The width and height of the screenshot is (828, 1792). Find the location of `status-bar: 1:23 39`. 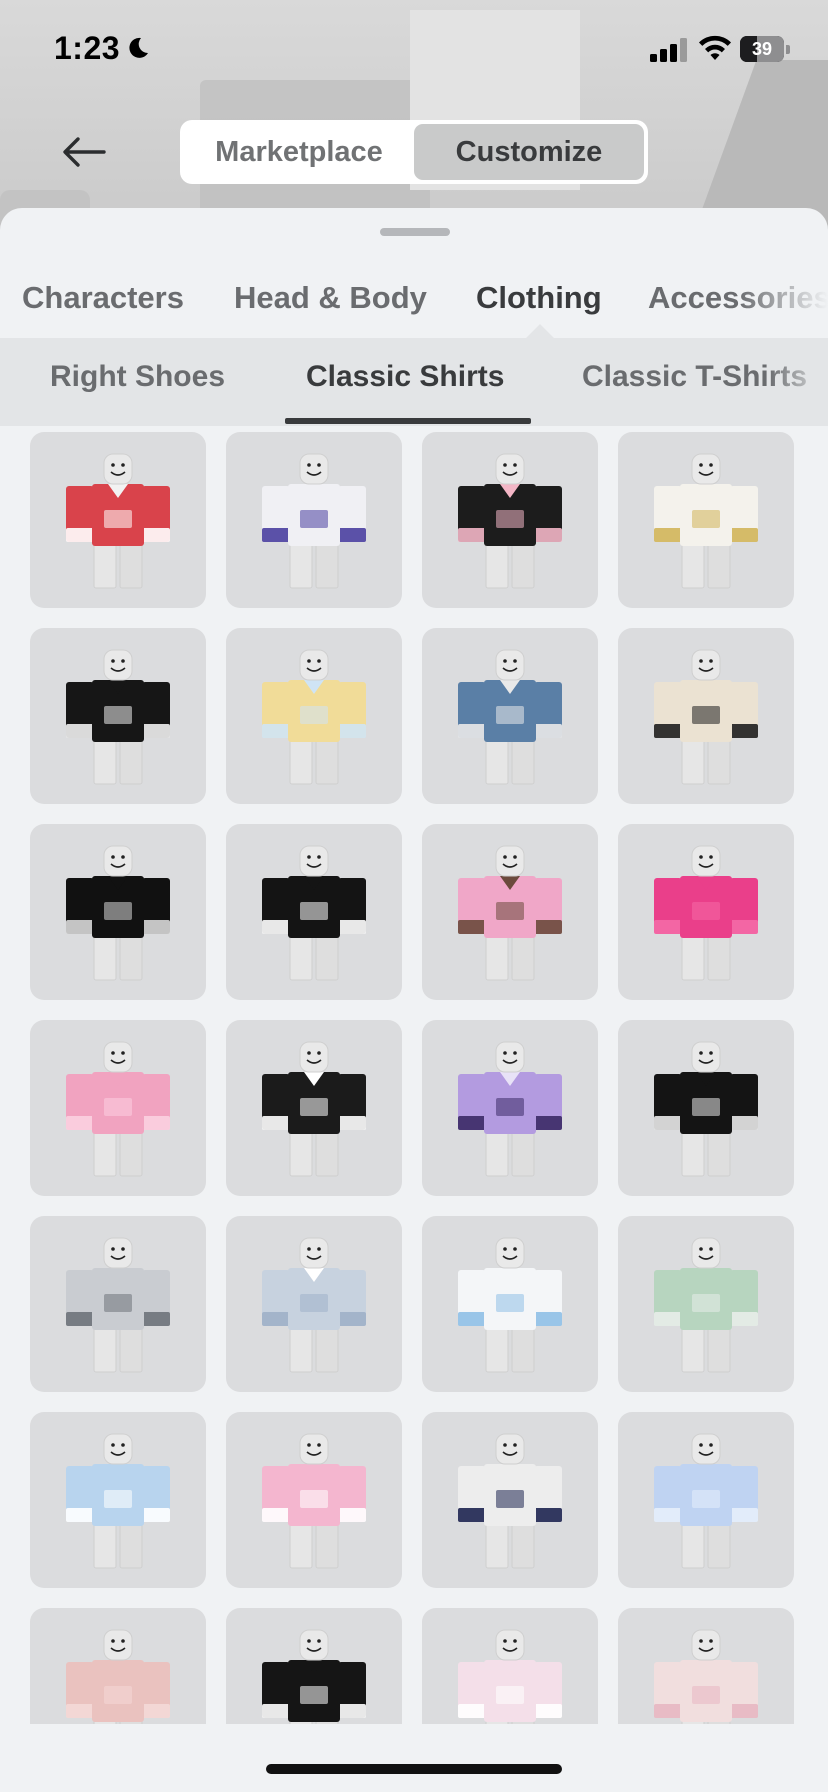

status-bar: 1:23 39 is located at coordinates (414, 50).